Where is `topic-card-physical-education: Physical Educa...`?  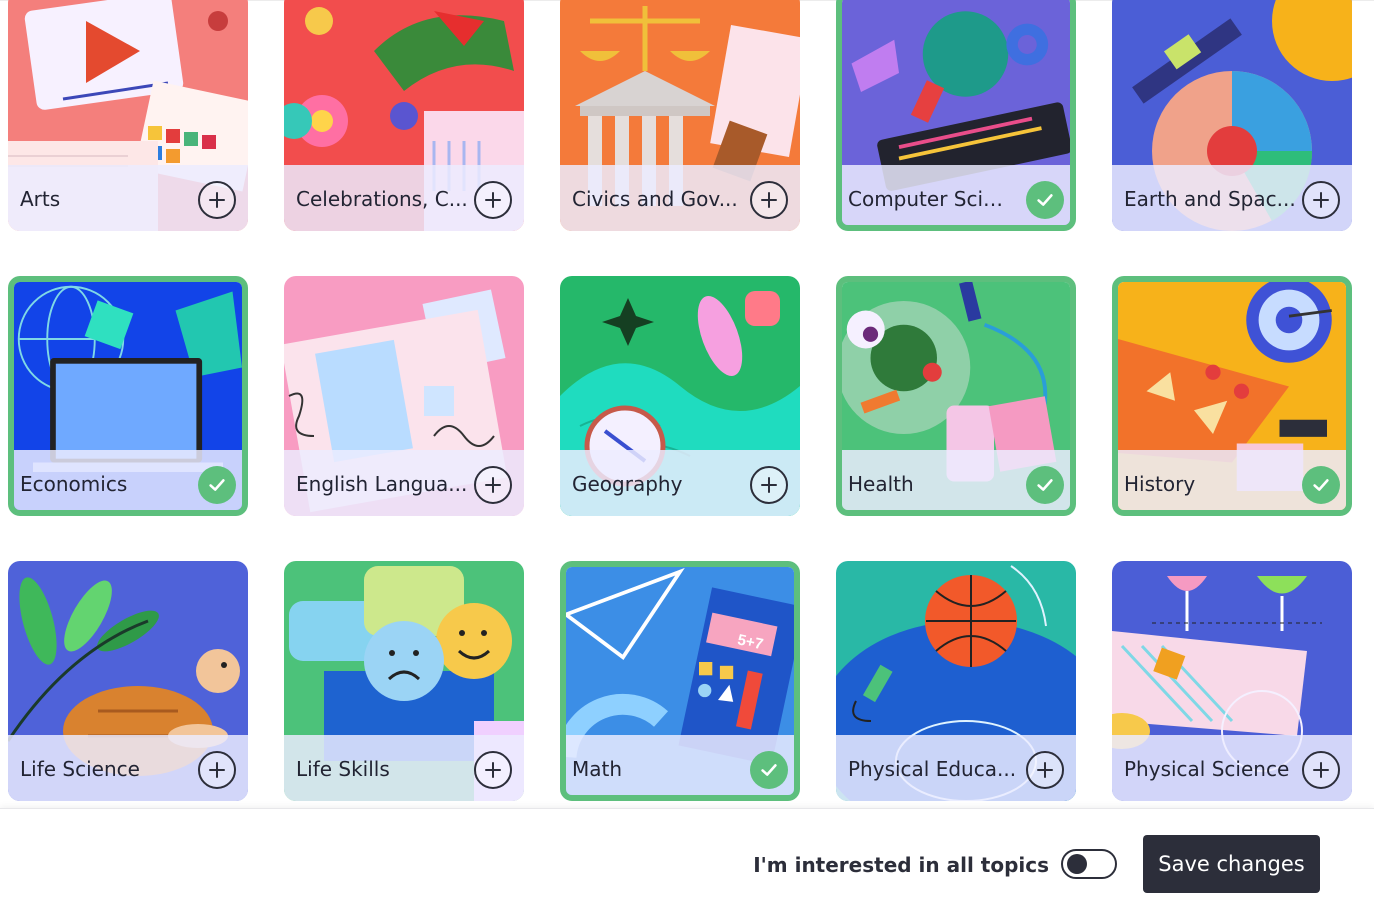 topic-card-physical-education: Physical Educa... is located at coordinates (956, 681).